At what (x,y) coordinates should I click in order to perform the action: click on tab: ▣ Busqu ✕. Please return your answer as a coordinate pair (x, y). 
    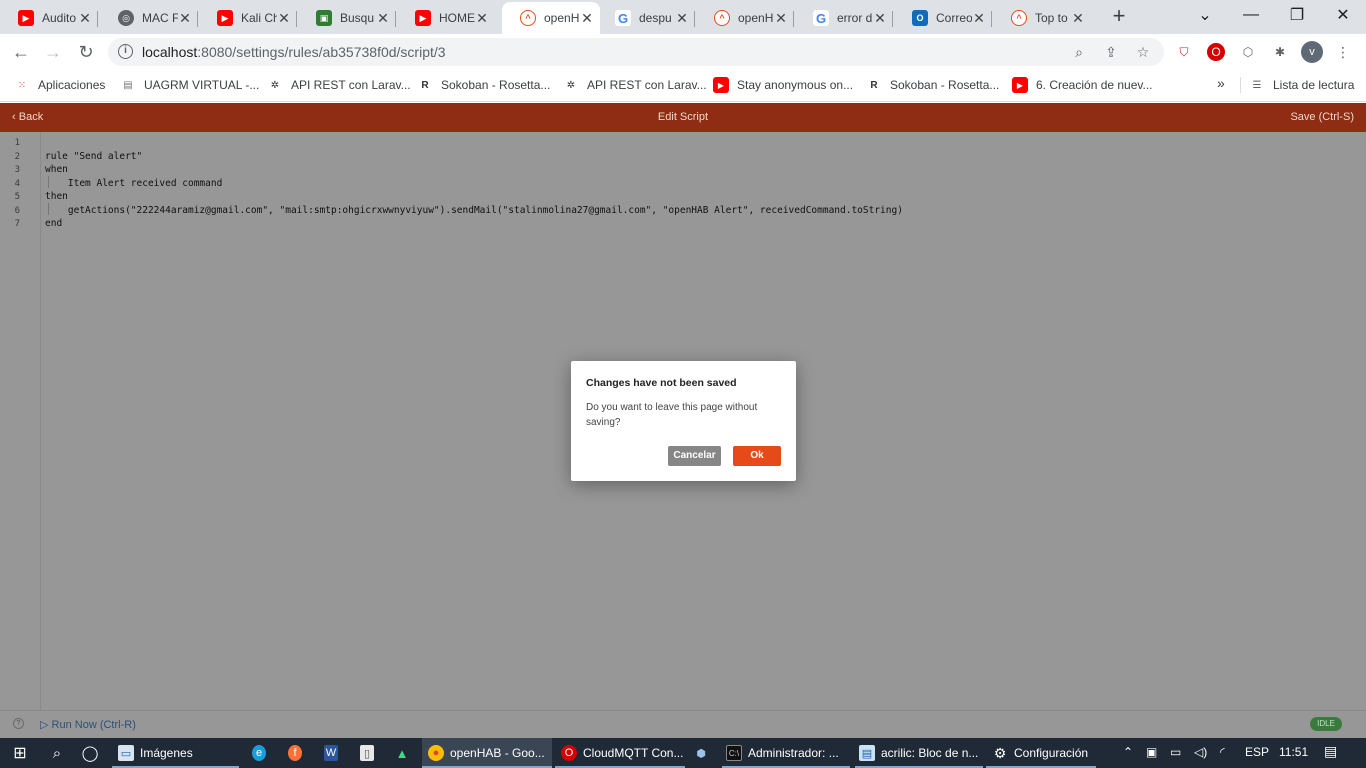
    Looking at the image, I should click on (347, 18).